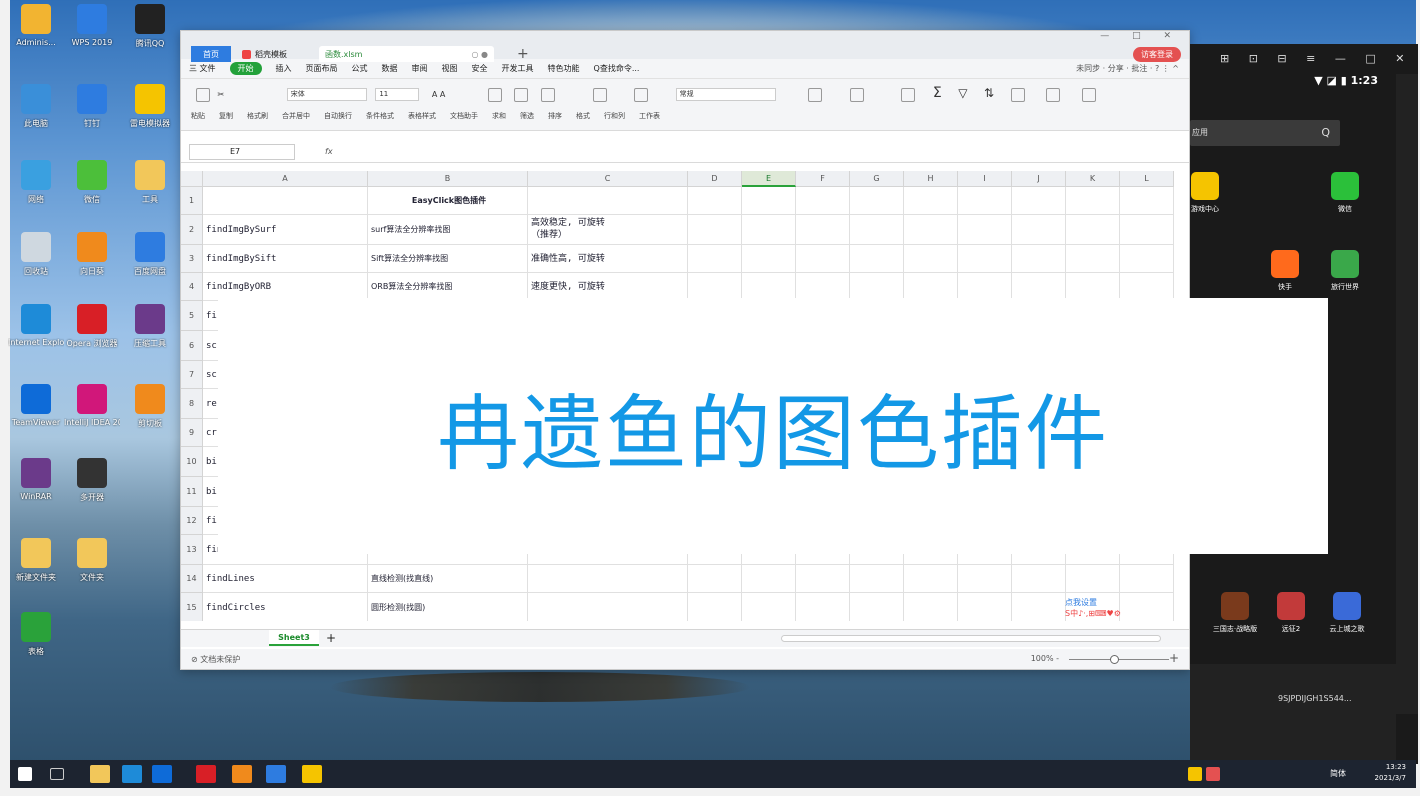 This screenshot has height=796, width=1420. What do you see at coordinates (614, 116) in the screenshot?
I see `ribbon-label: 行和列` at bounding box center [614, 116].